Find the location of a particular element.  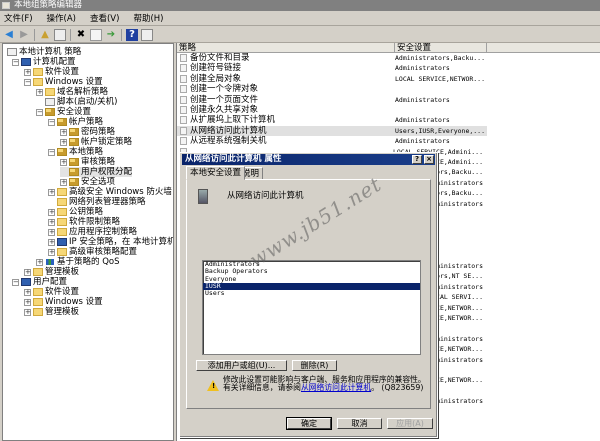

menu-file: 文件(F) is located at coordinates (18, 18).